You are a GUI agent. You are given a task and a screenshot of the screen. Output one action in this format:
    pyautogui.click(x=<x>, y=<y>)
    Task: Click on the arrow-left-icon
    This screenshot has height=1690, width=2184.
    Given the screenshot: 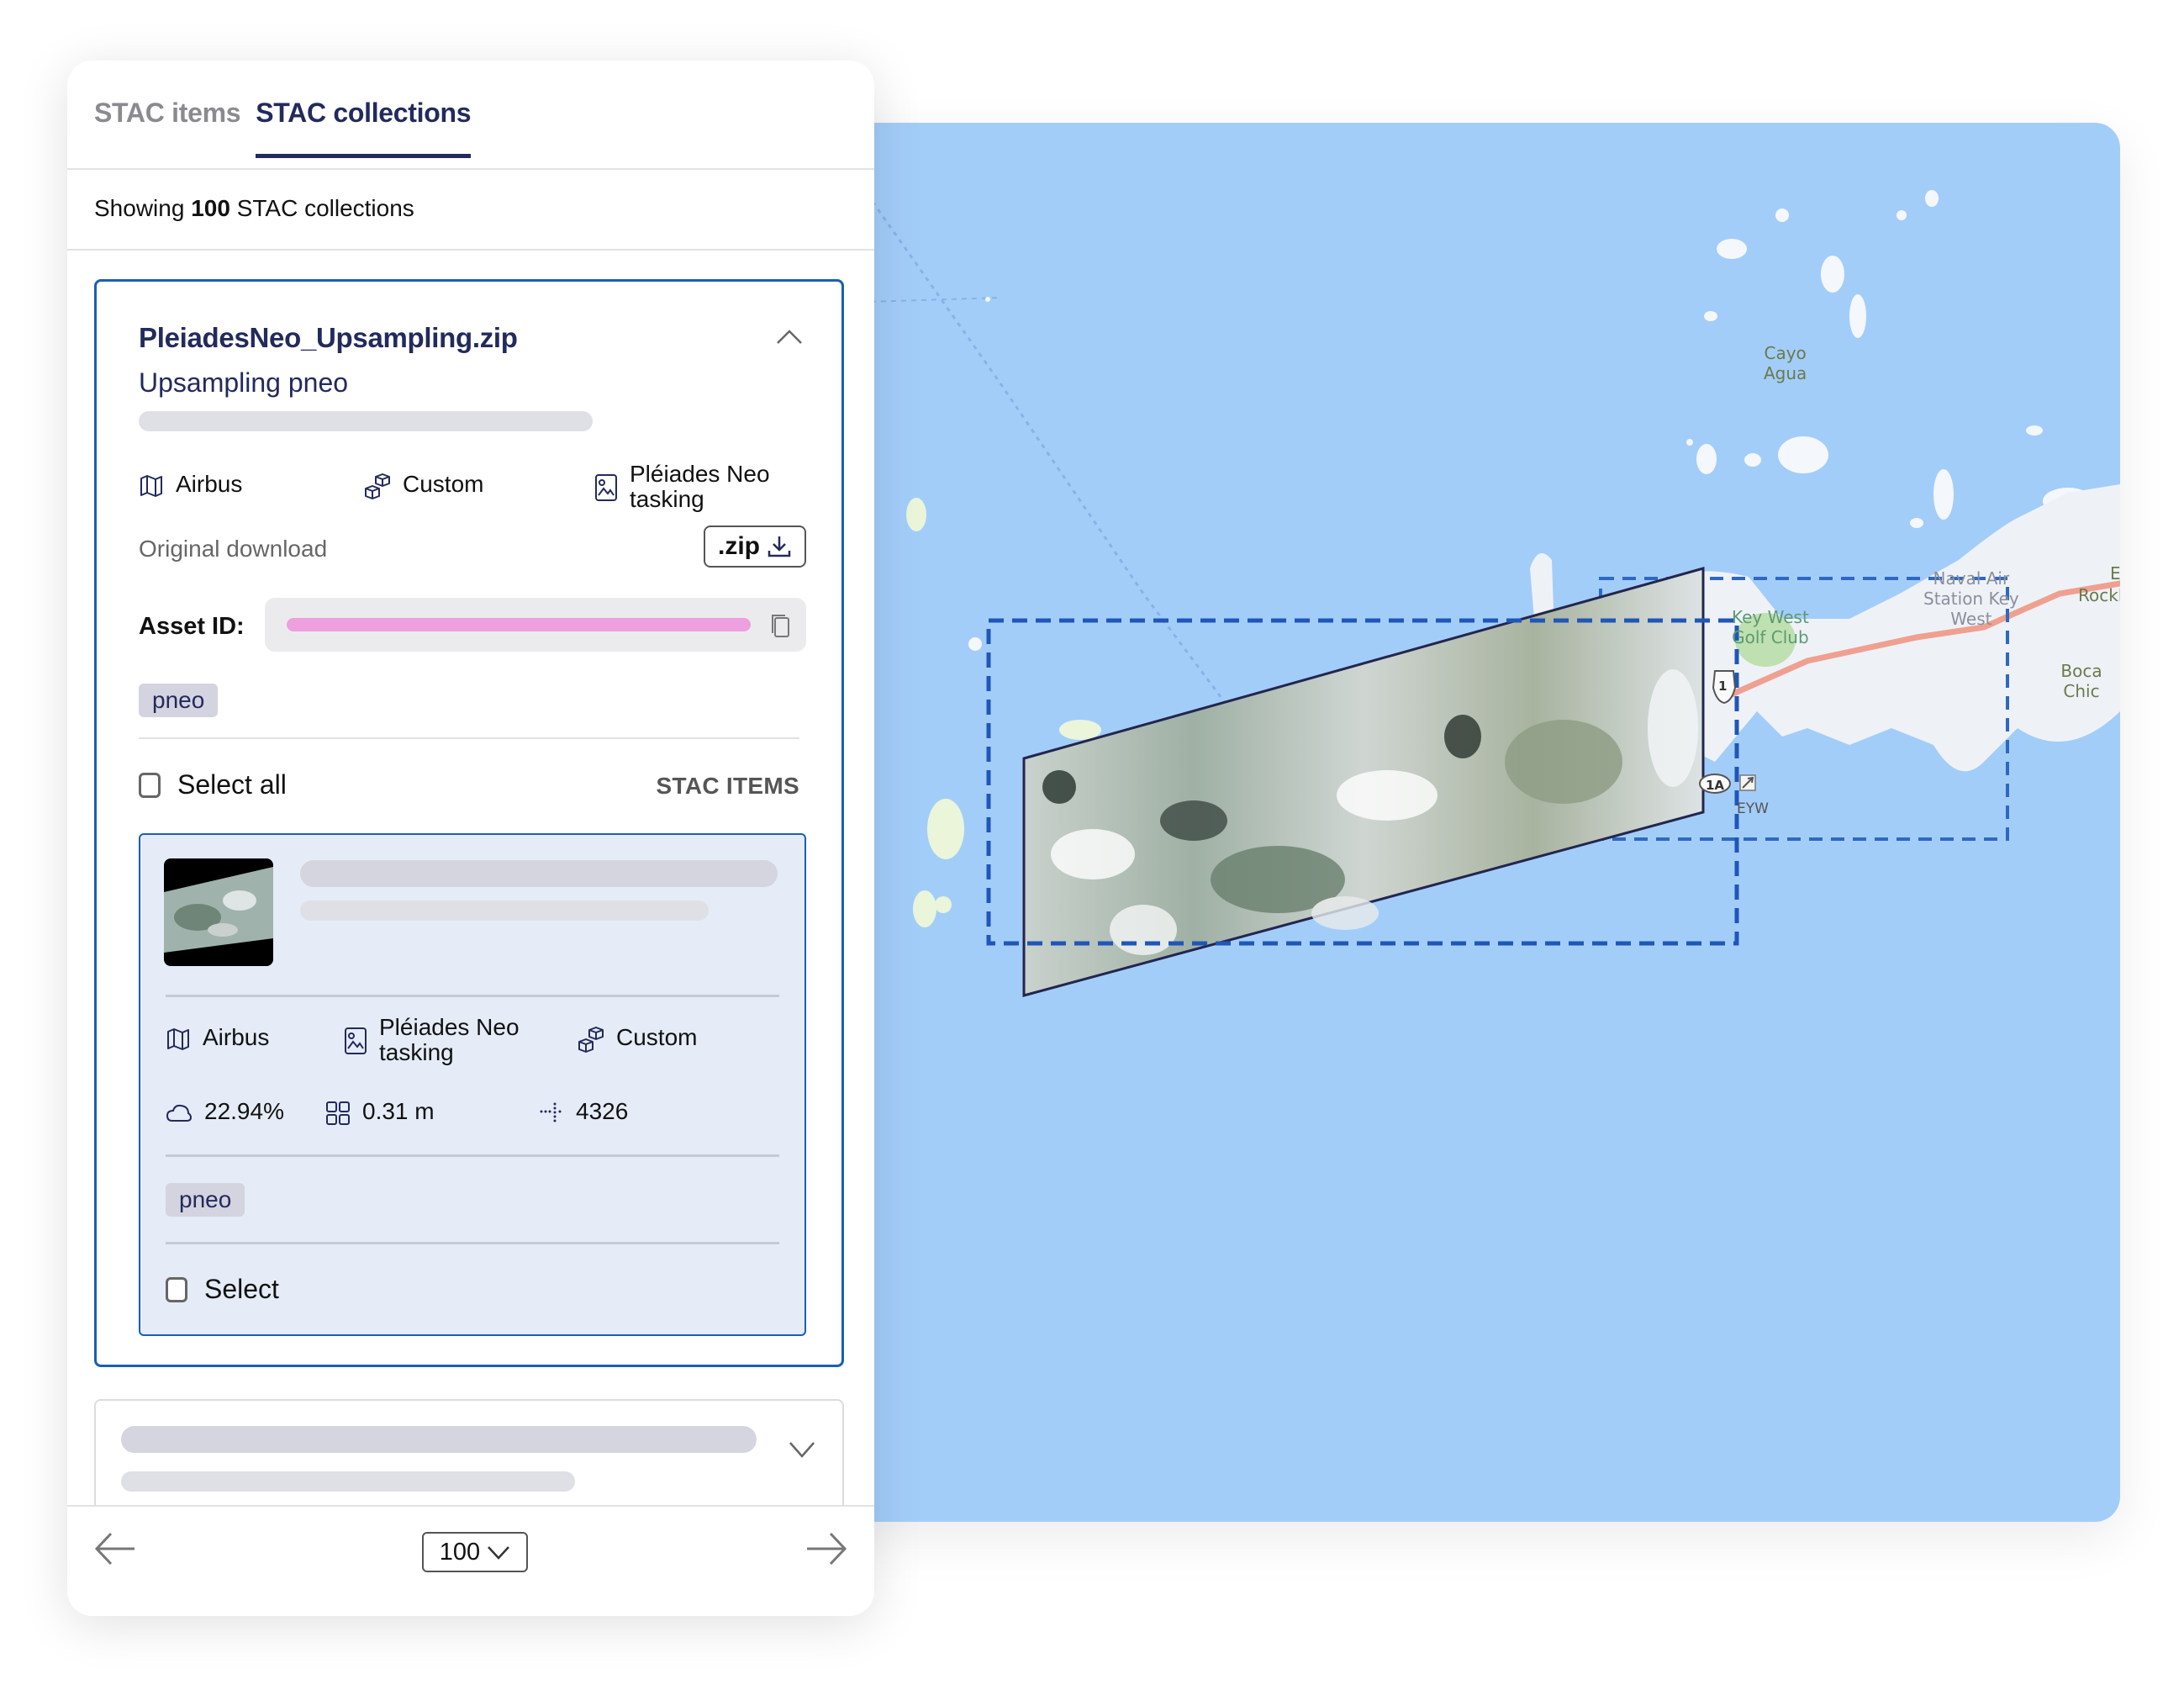 What is the action you would take?
    pyautogui.click(x=115, y=1548)
    